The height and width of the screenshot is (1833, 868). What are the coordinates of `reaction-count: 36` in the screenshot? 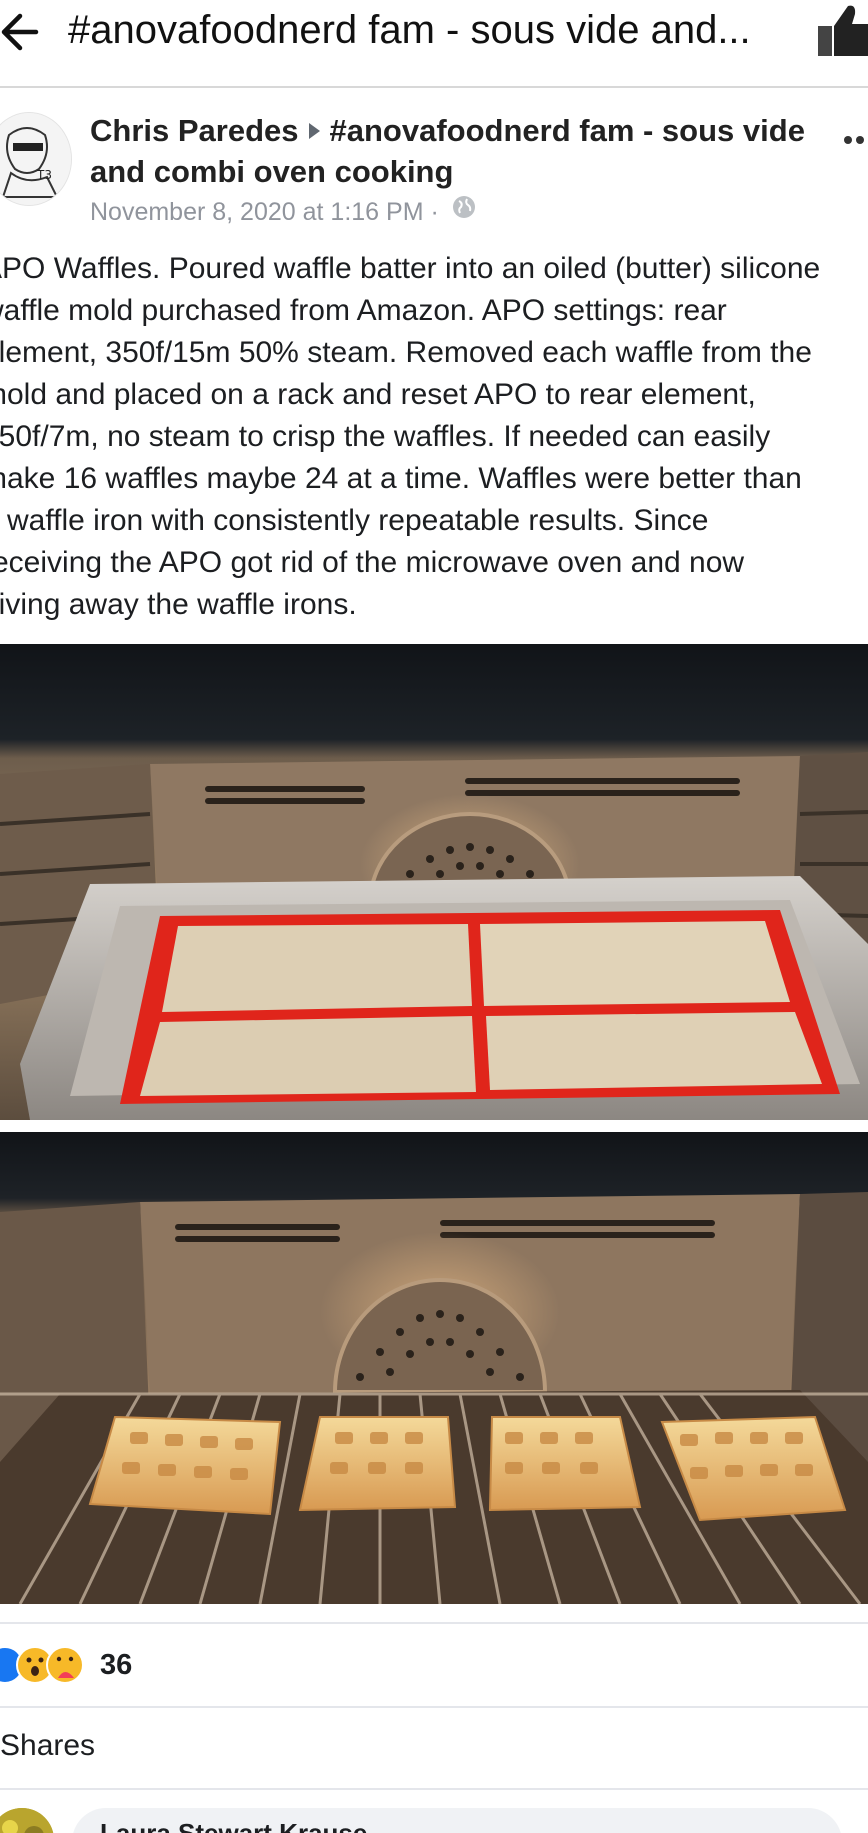 It's located at (116, 1665).